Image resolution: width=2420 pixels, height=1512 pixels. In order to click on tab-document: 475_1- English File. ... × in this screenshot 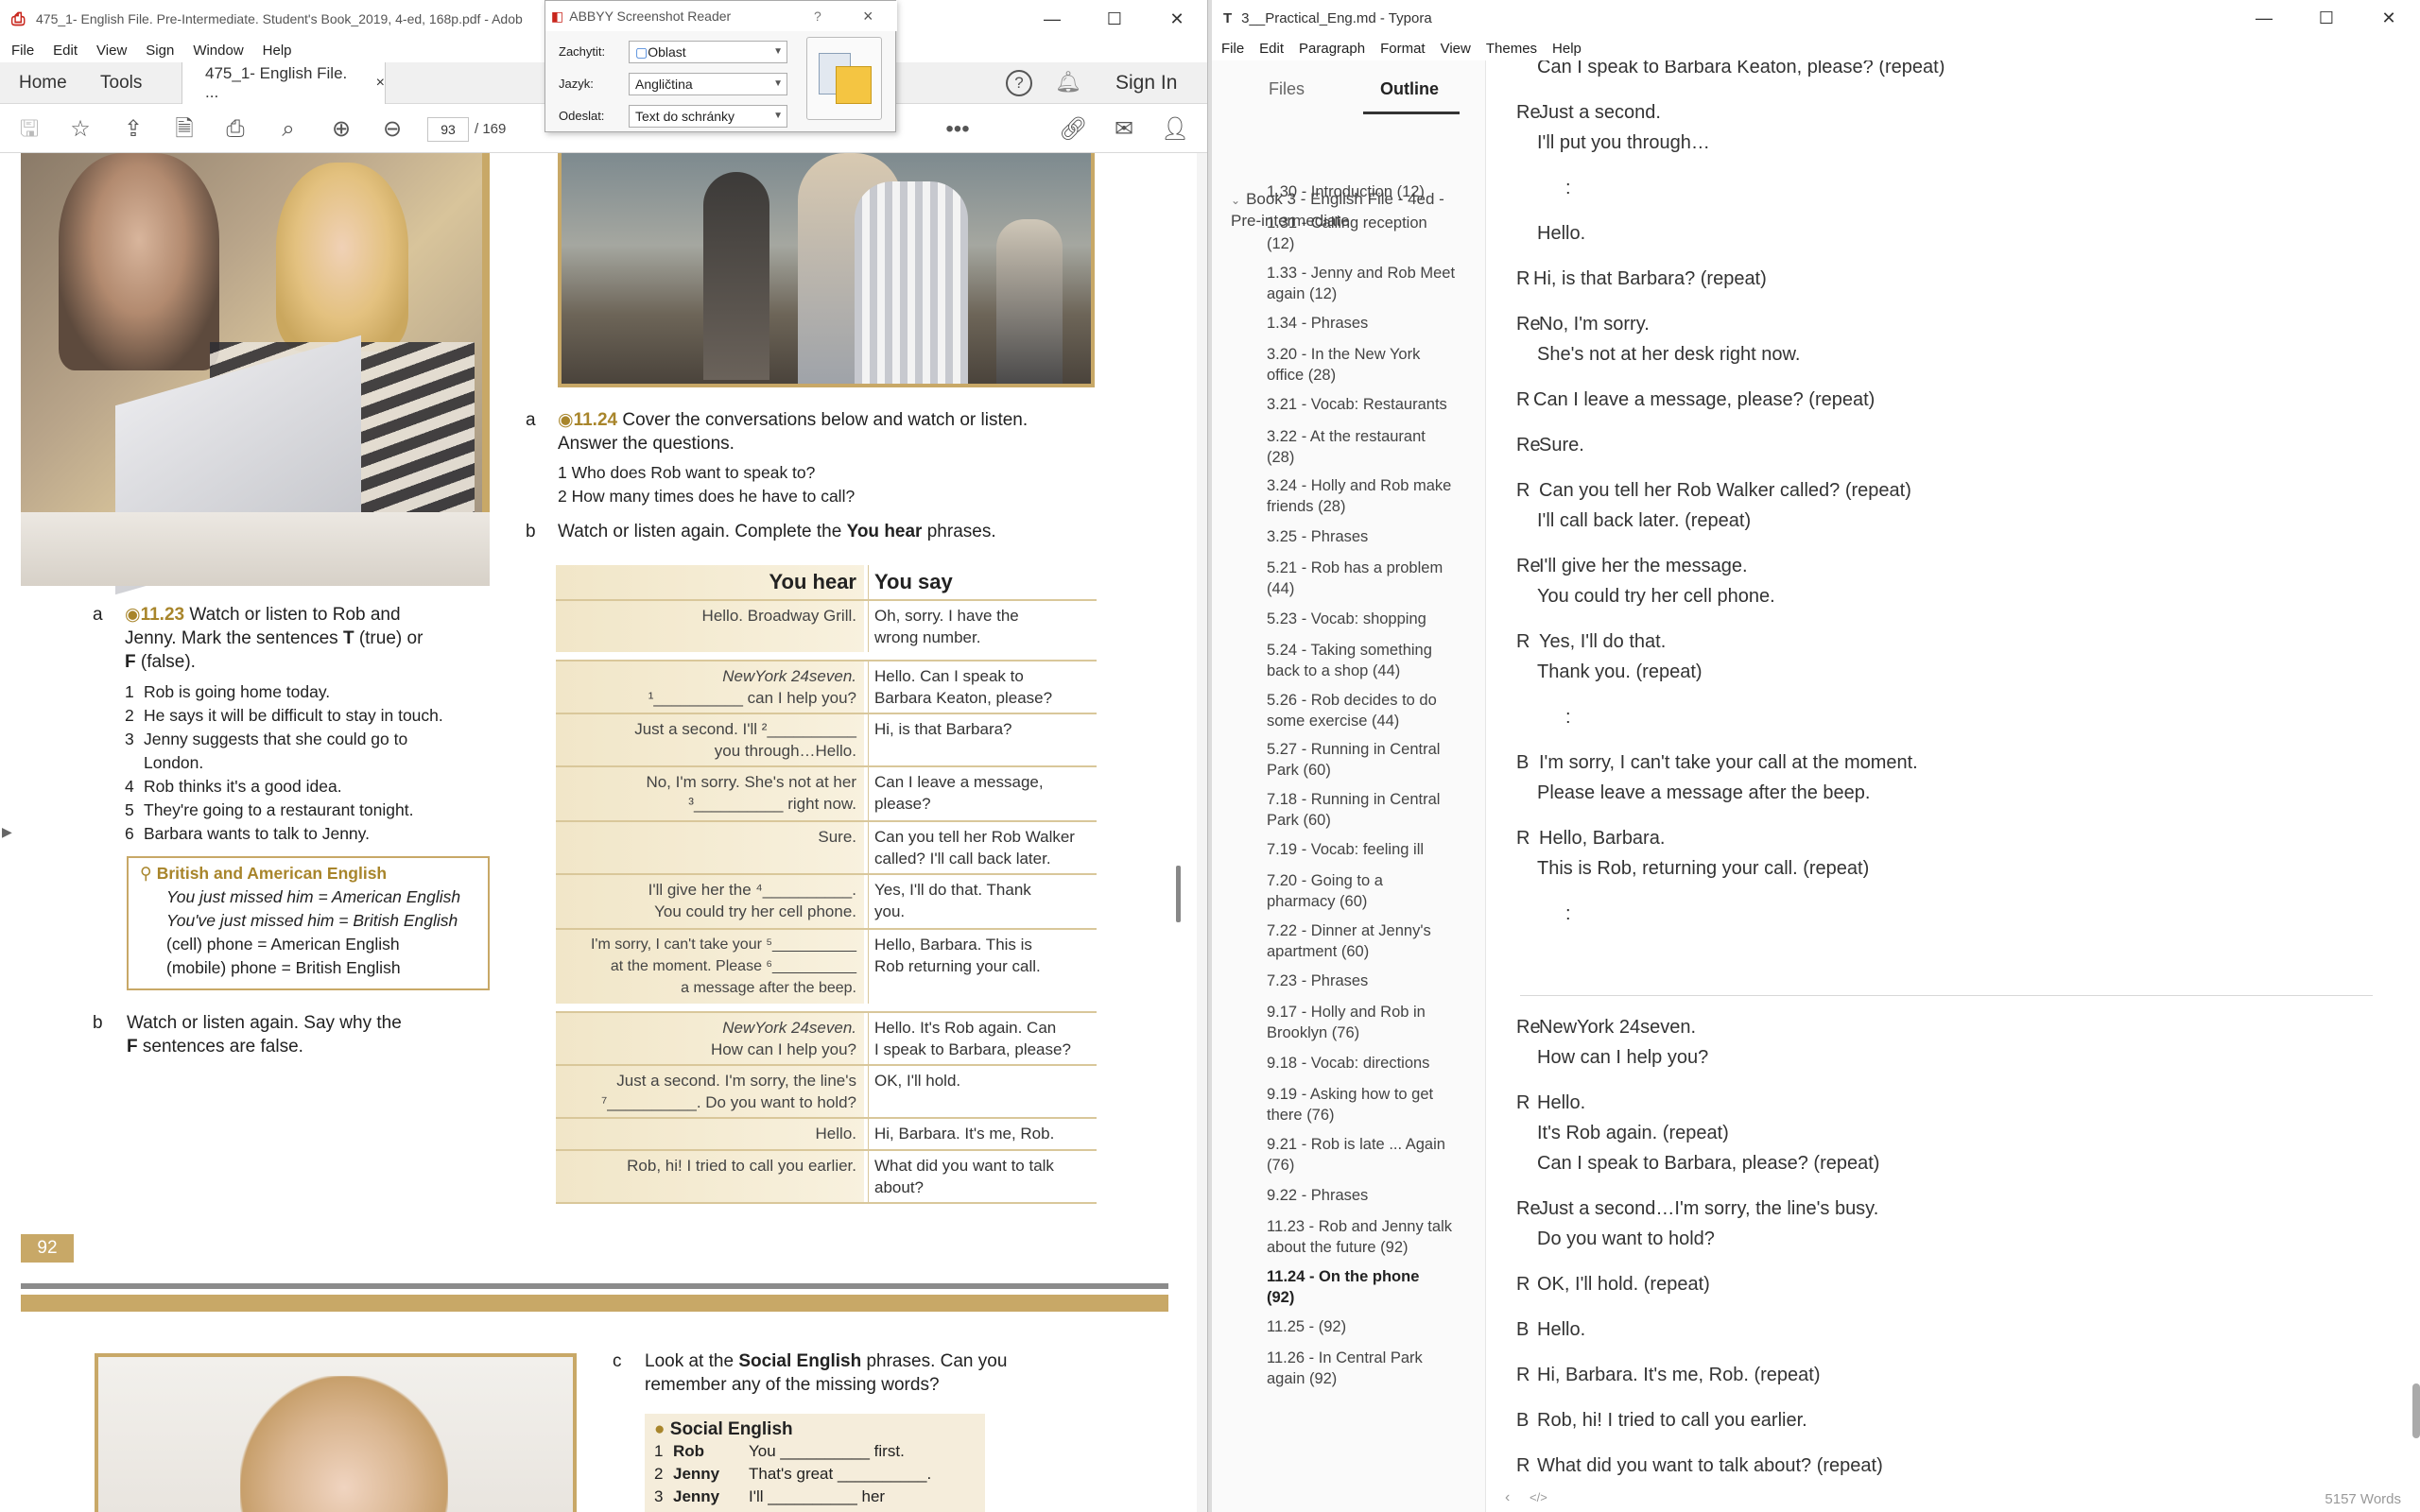, I will do `click(284, 83)`.